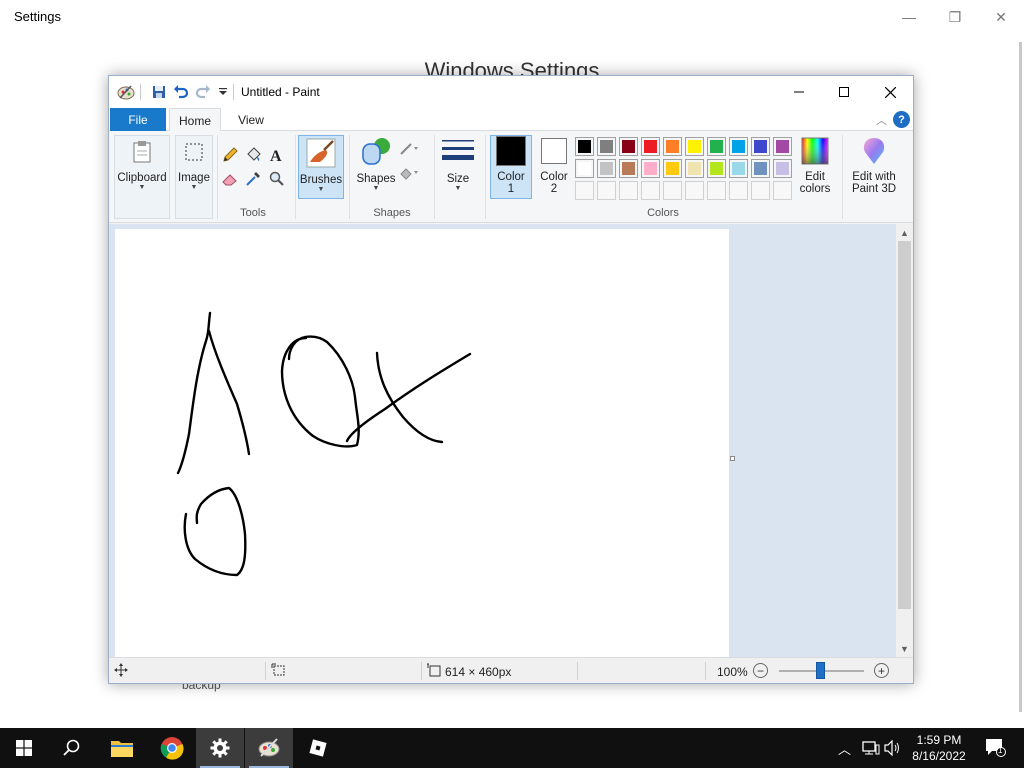 The width and height of the screenshot is (1024, 768). I want to click on chrome-button, so click(172, 748).